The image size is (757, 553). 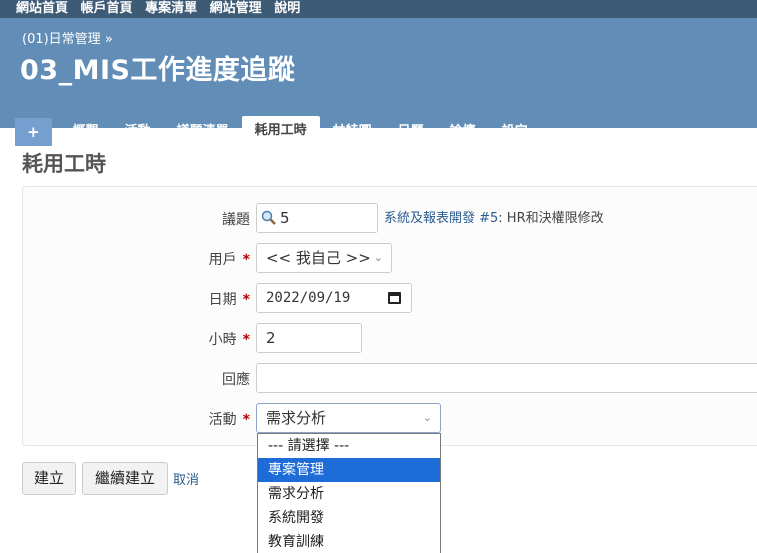 What do you see at coordinates (280, 131) in the screenshot?
I see `tab-time-entries: 耗用工時` at bounding box center [280, 131].